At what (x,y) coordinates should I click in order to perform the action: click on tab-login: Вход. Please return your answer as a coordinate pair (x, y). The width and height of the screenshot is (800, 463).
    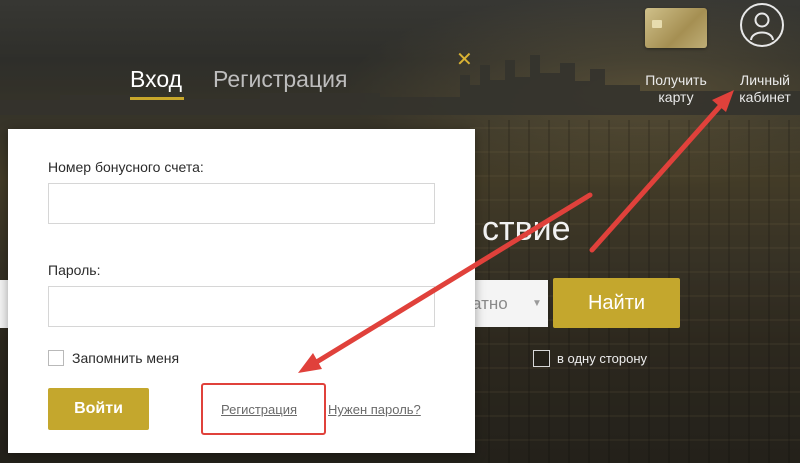
    Looking at the image, I should click on (156, 79).